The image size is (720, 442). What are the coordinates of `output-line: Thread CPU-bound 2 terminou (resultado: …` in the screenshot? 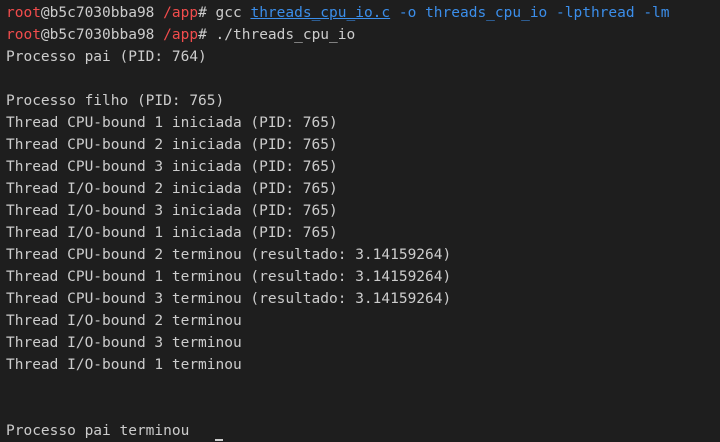 It's located at (229, 255).